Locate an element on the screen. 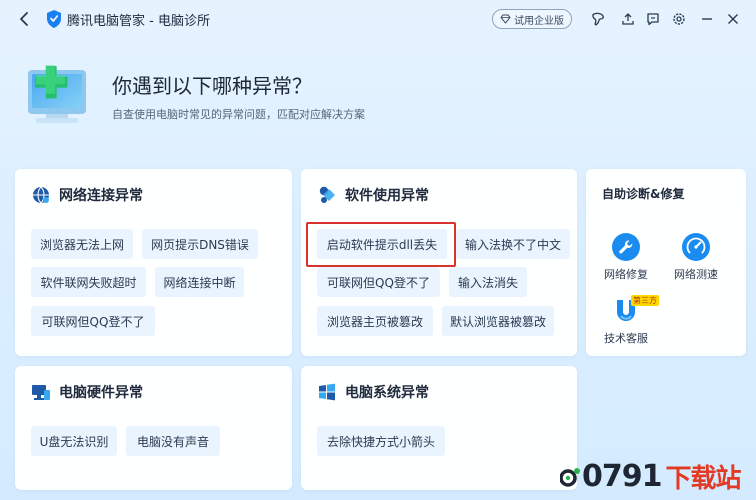 The image size is (756, 500). system-card-title: 电脑系统异常 is located at coordinates (387, 393).